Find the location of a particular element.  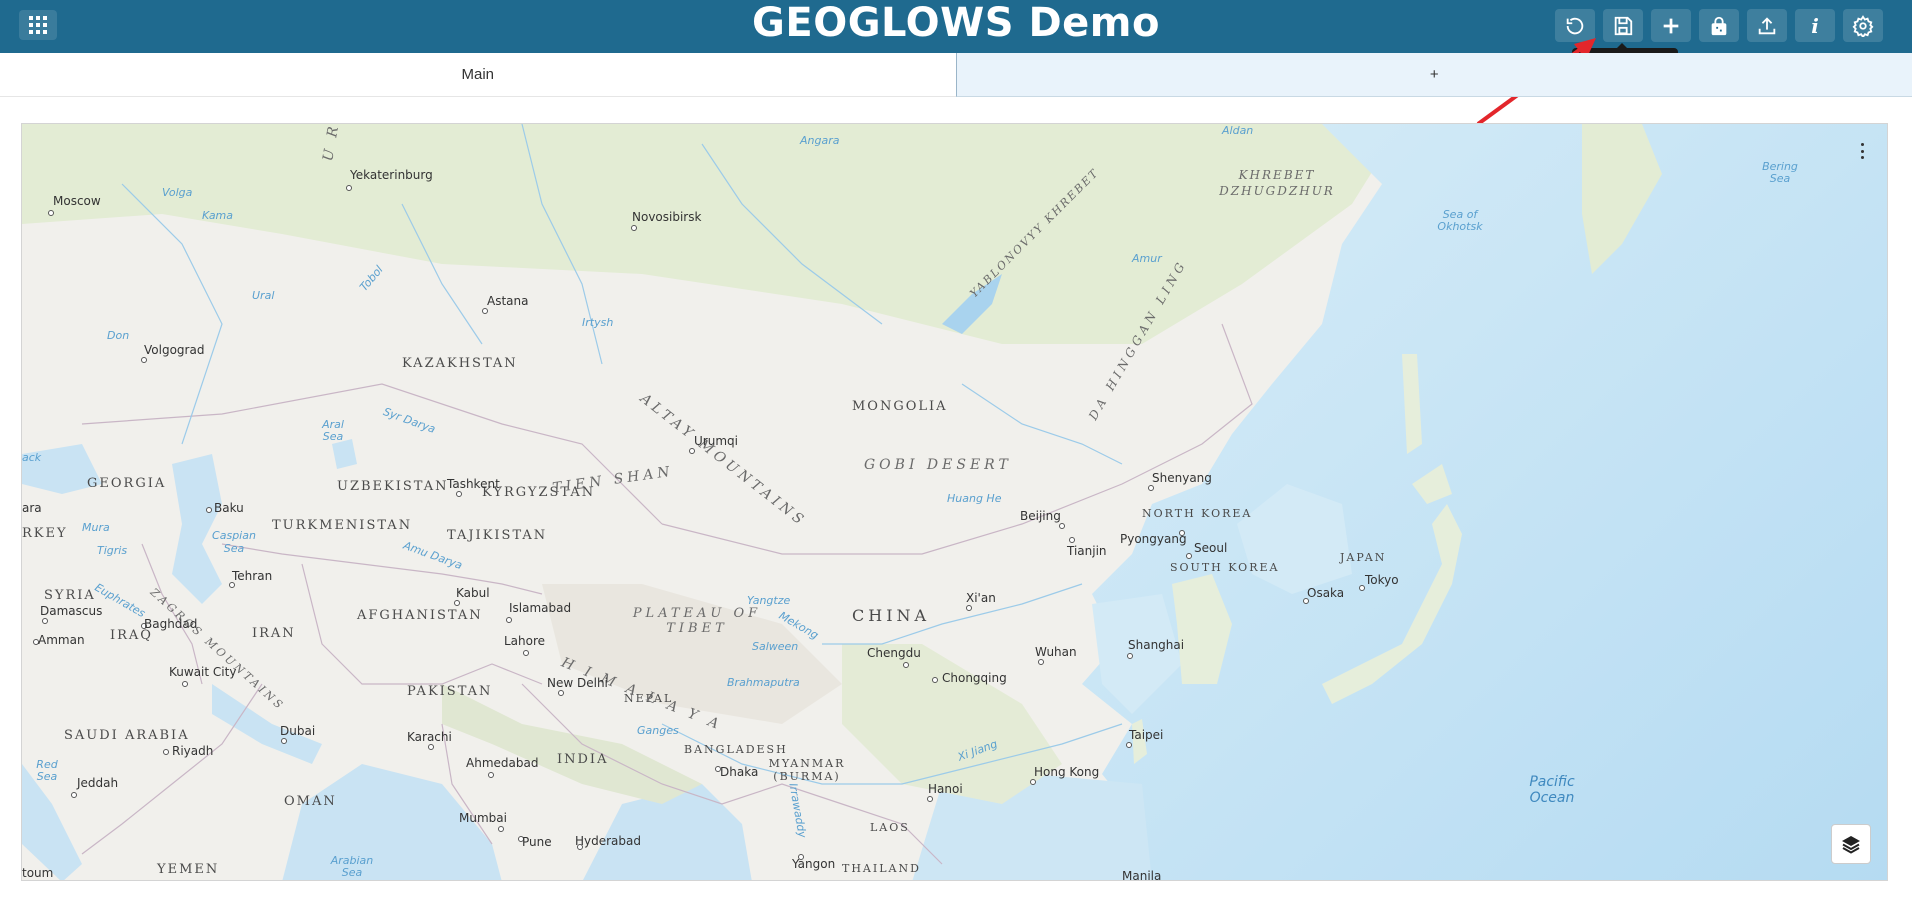

city-label: Lahore is located at coordinates (525, 641).